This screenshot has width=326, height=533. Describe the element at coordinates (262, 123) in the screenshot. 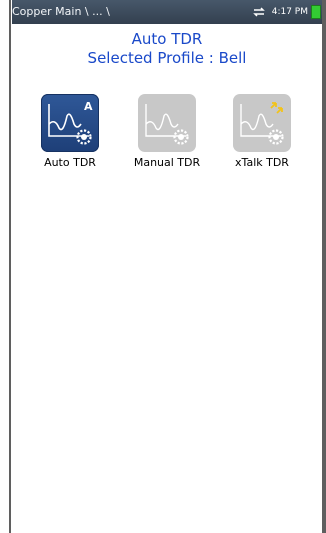

I see `xtalk-tdr-icon` at that location.